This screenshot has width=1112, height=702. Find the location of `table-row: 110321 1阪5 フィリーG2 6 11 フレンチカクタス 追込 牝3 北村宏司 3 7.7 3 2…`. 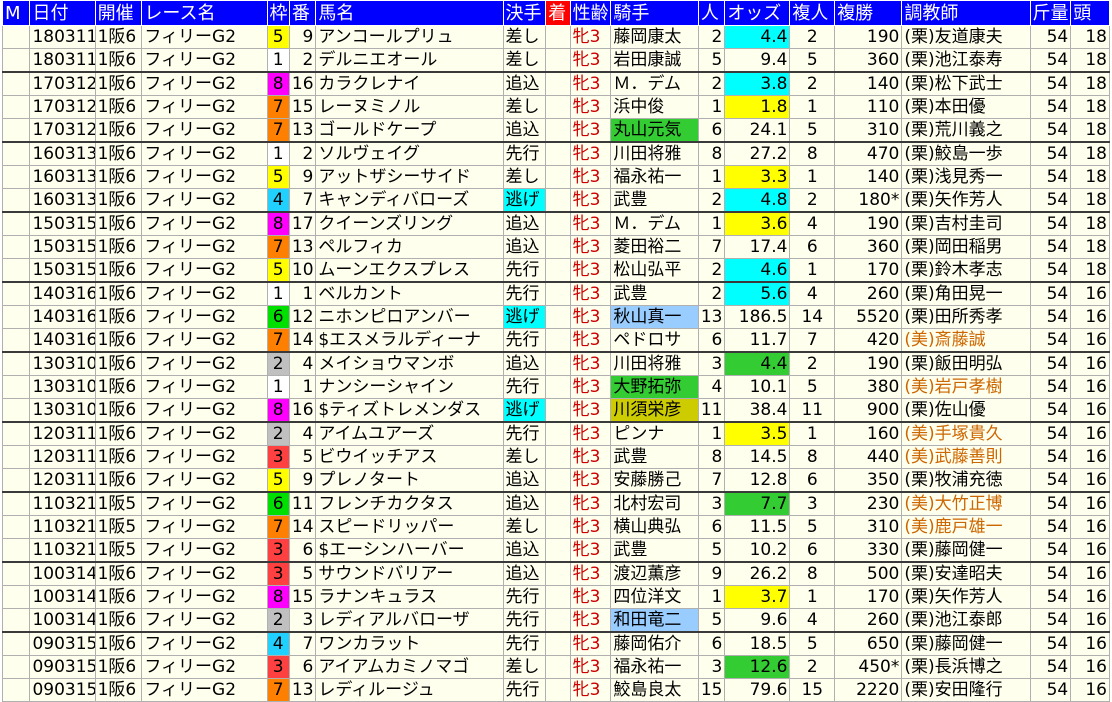

table-row: 110321 1阪5 フィリーG2 6 11 フレンチカクタス 追込 牝3 北村宏司 3 7.7 3 2… is located at coordinates (555, 503).